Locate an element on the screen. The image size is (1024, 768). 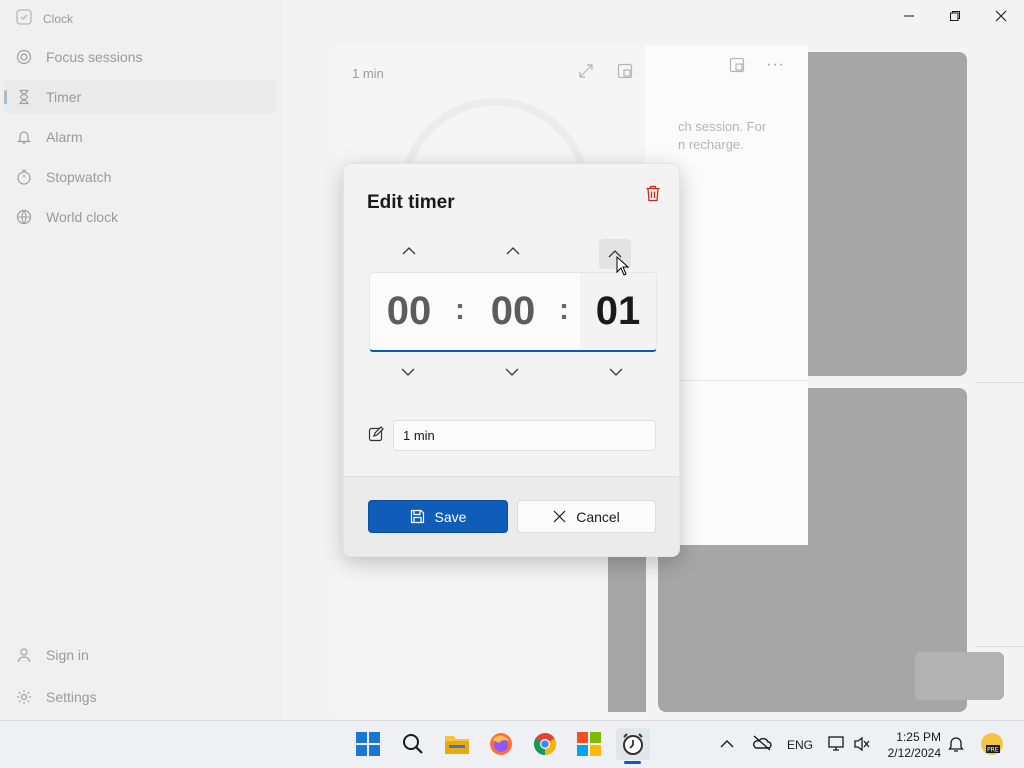
timer-name-input is located at coordinates (524, 435).